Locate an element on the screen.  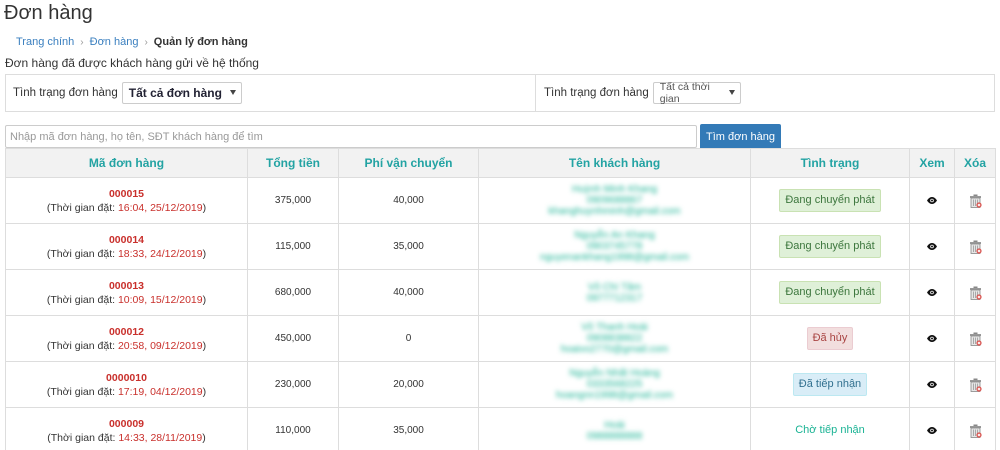
customer-line: Hoài is located at coordinates (614, 425).